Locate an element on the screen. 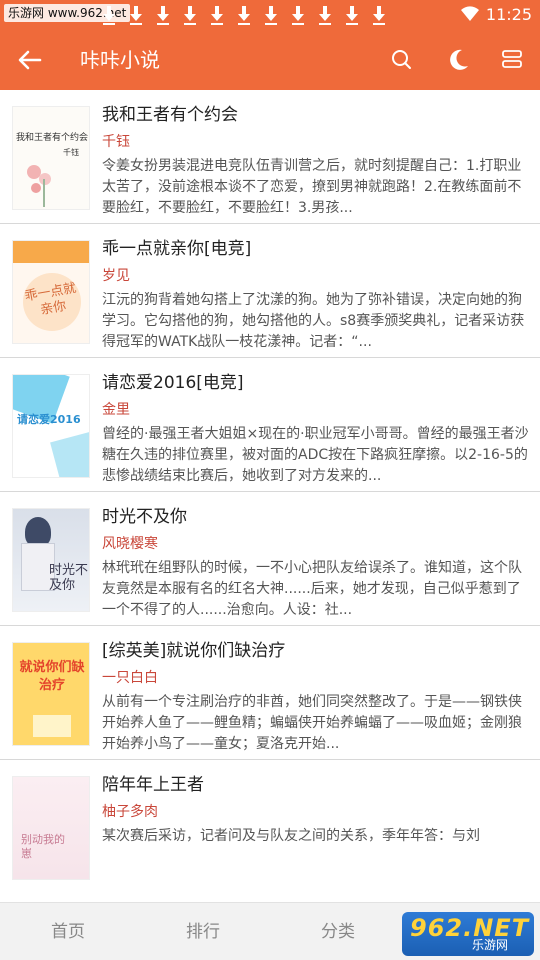 Image resolution: width=540 pixels, height=960 pixels. watermark-brand: 962.NET is located at coordinates (470, 928).